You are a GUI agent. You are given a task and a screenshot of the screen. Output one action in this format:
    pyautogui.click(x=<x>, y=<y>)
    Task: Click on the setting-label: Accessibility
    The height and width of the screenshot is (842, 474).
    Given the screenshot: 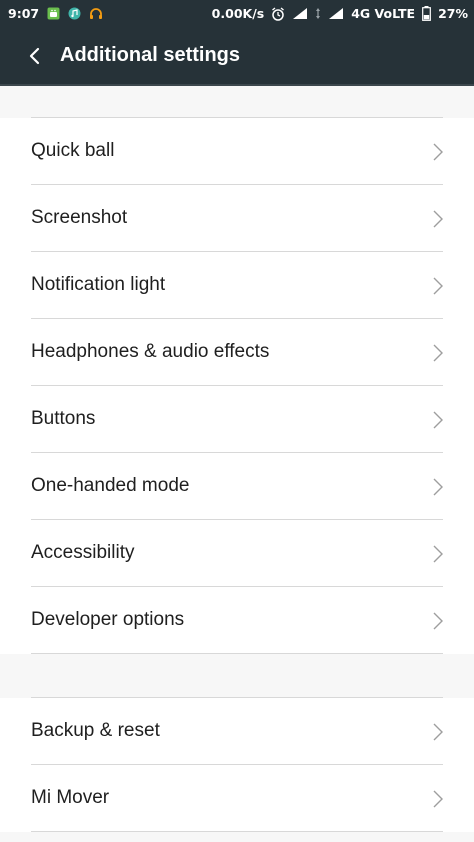 What is the action you would take?
    pyautogui.click(x=83, y=552)
    